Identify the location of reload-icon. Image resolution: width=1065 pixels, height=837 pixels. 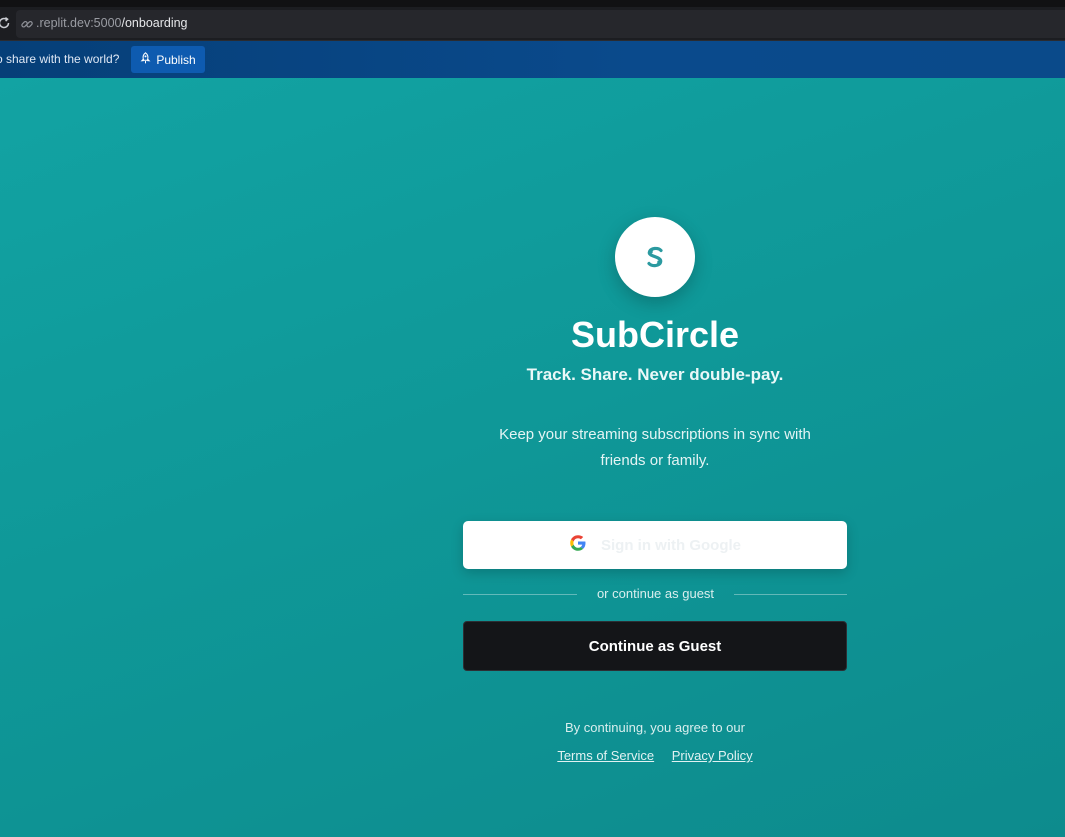
(5, 23).